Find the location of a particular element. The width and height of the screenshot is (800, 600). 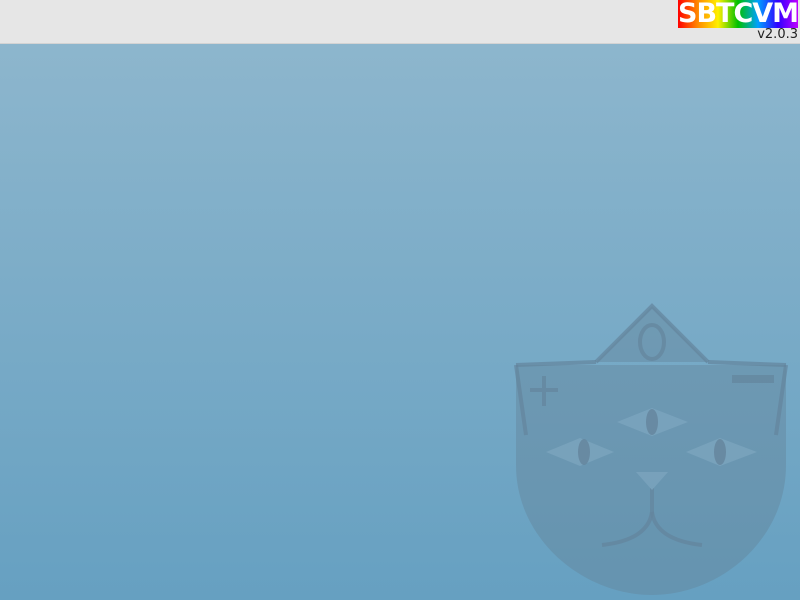

sbtcvm-logo: SBTCVM is located at coordinates (738, 14).